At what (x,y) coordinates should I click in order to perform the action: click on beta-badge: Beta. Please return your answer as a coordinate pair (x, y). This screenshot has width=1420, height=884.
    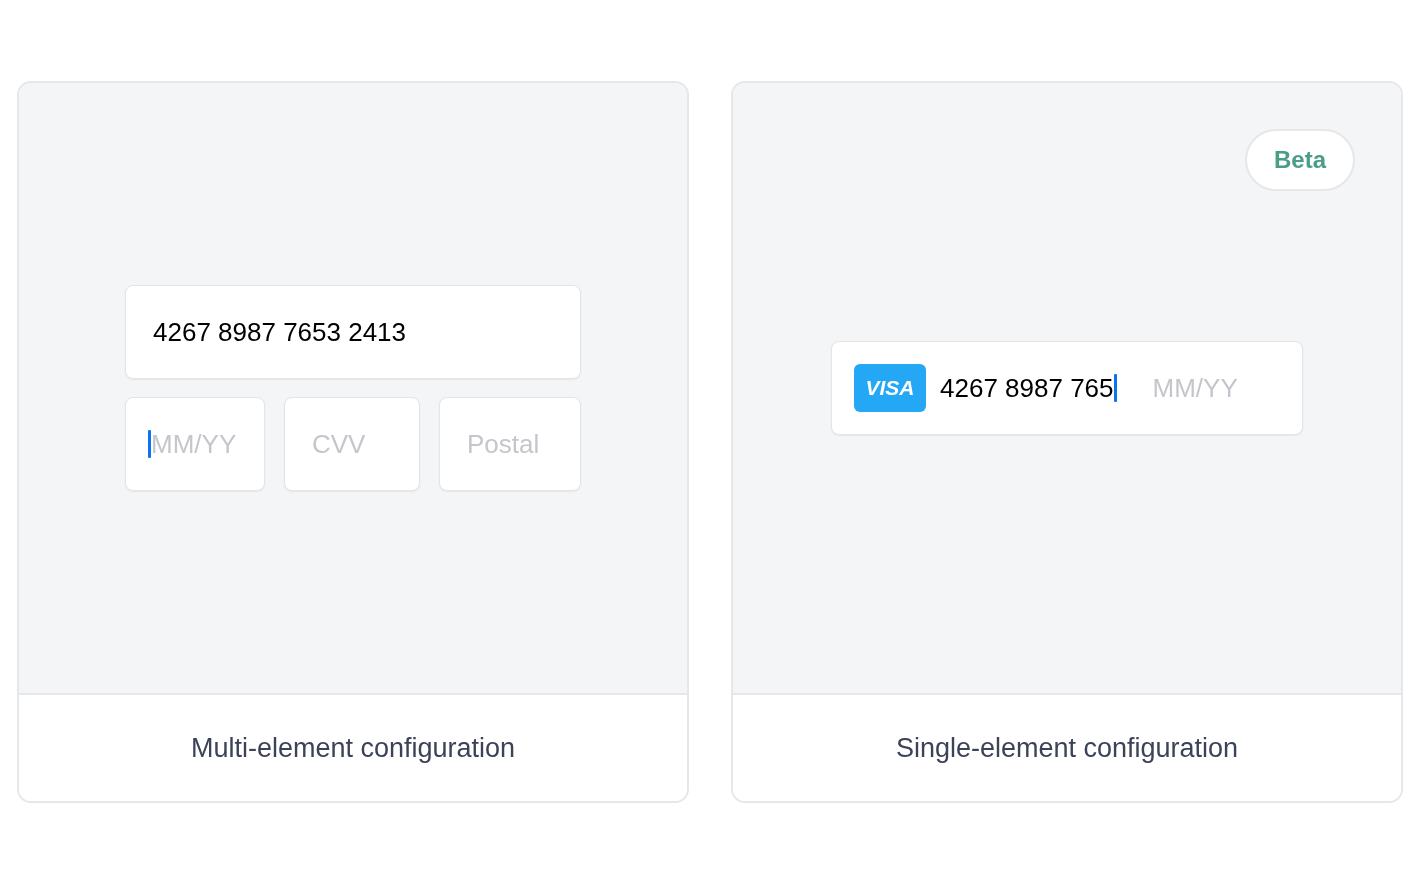
    Looking at the image, I should click on (1300, 160).